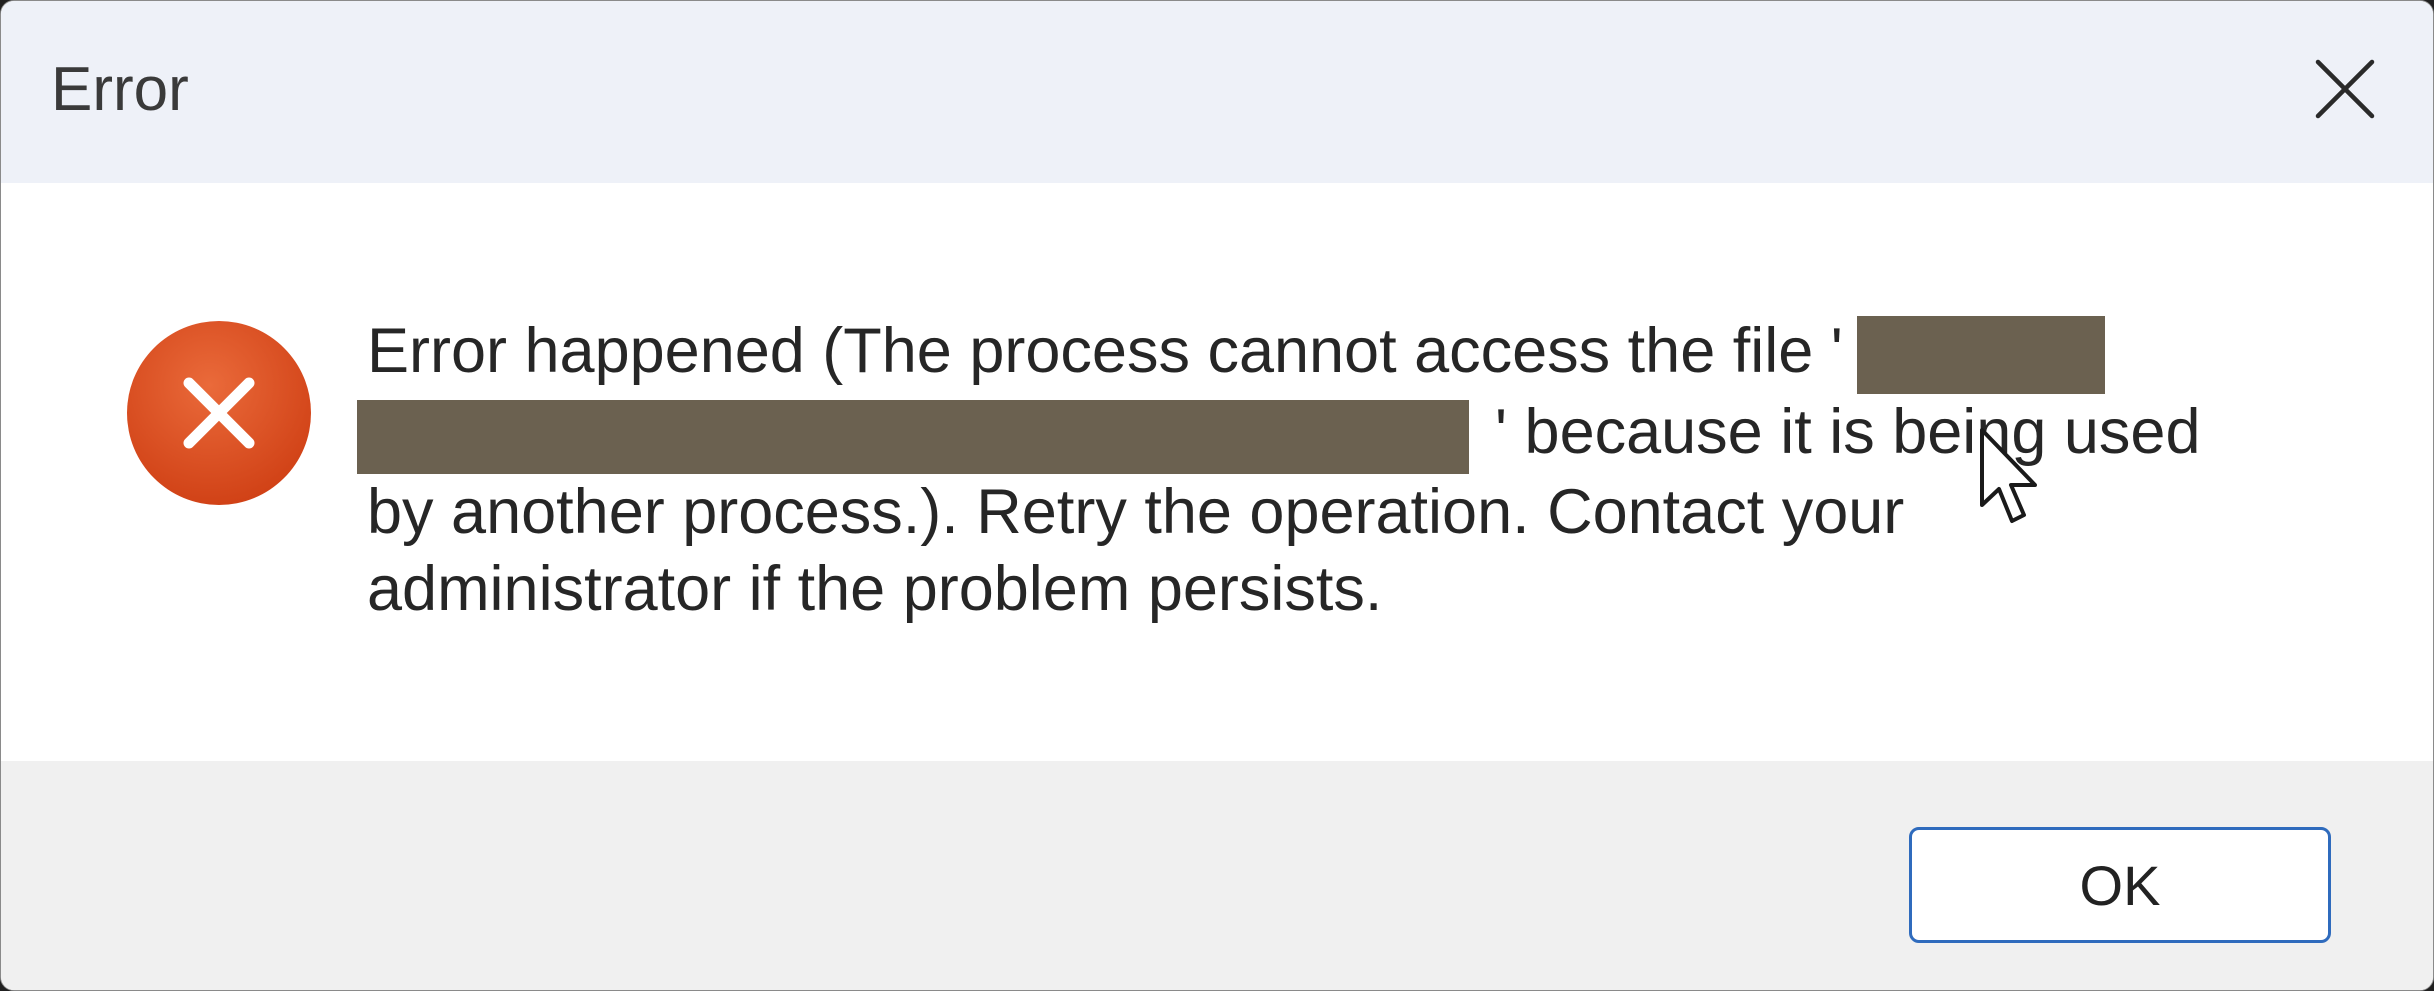 The height and width of the screenshot is (991, 2434). What do you see at coordinates (2120, 885) in the screenshot?
I see `ok-button: OK` at bounding box center [2120, 885].